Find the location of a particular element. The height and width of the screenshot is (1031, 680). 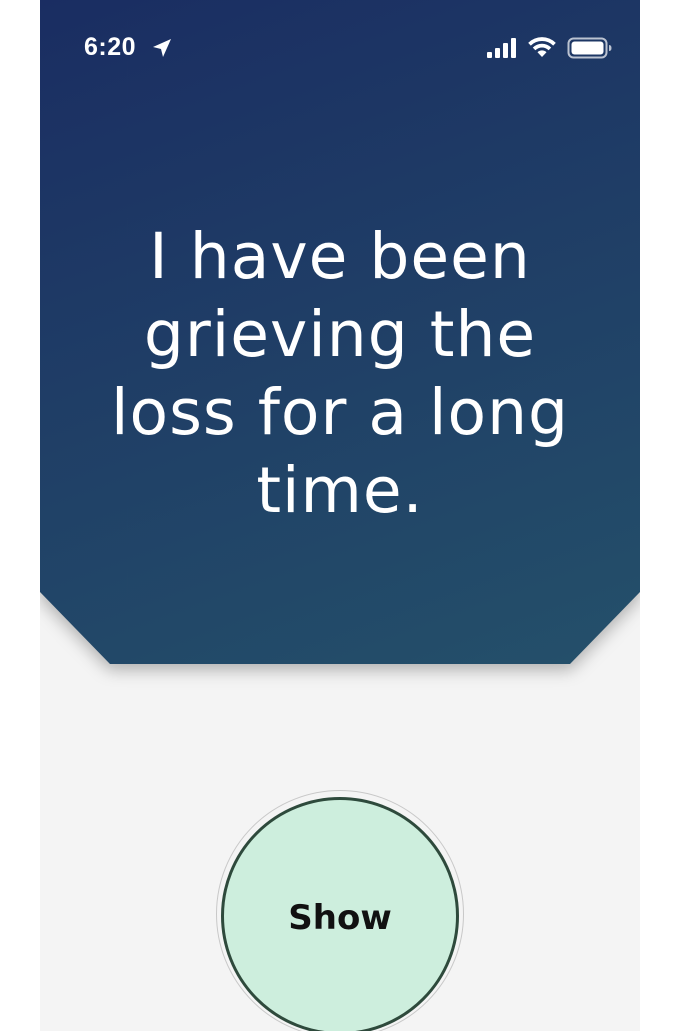

location-arrow-icon is located at coordinates (162, 48).